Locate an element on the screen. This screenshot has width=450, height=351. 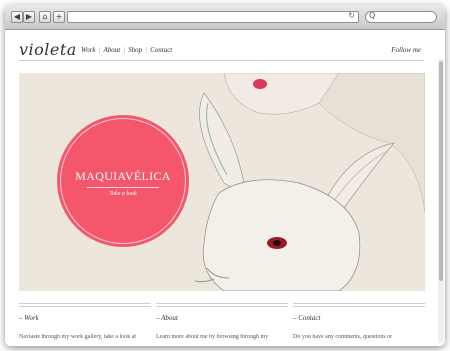
hero-title: MAQUIAVÉLICA is located at coordinates (123, 176).